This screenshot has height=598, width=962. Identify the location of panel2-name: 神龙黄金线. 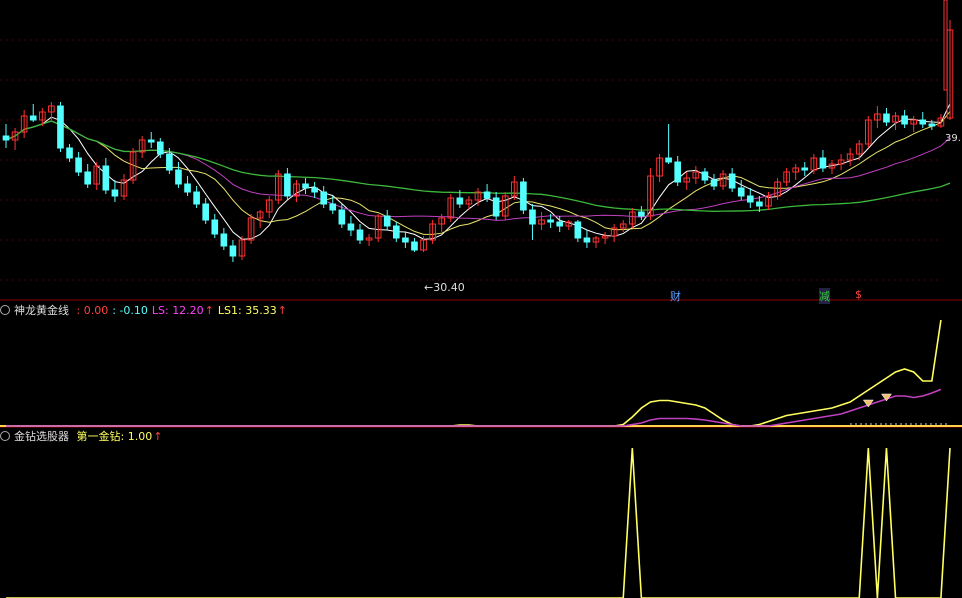
(41, 310).